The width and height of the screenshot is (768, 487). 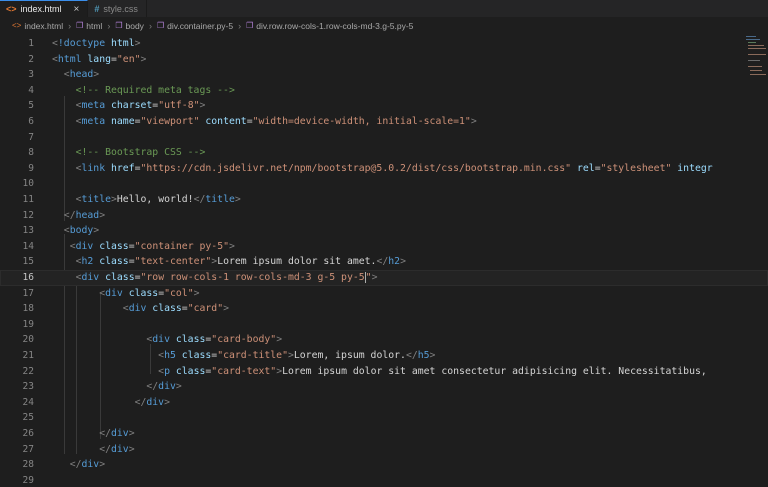 What do you see at coordinates (384, 153) in the screenshot?
I see `code-line: 8 <!-- Bootstrap CSS -->` at bounding box center [384, 153].